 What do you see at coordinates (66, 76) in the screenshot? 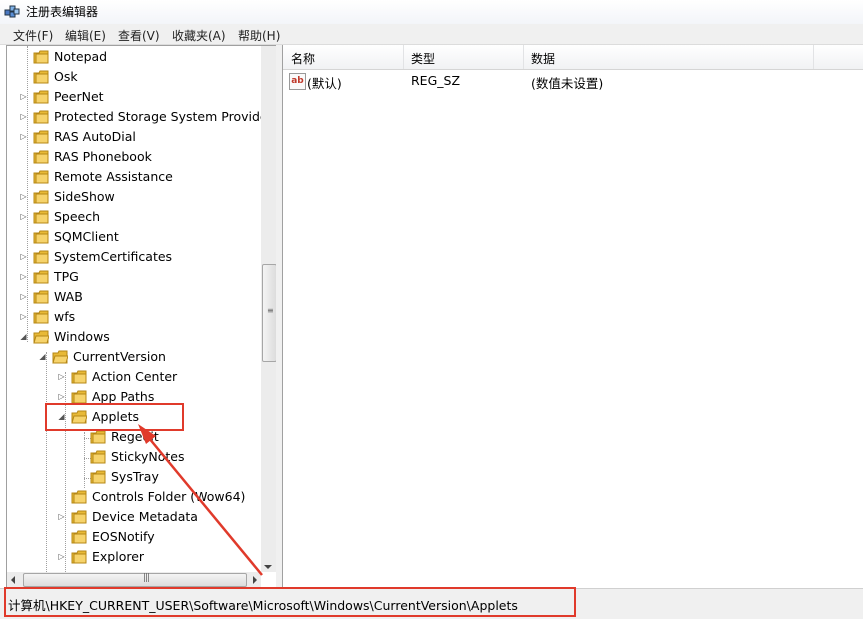
I see `tree-item-label: Osk` at bounding box center [66, 76].